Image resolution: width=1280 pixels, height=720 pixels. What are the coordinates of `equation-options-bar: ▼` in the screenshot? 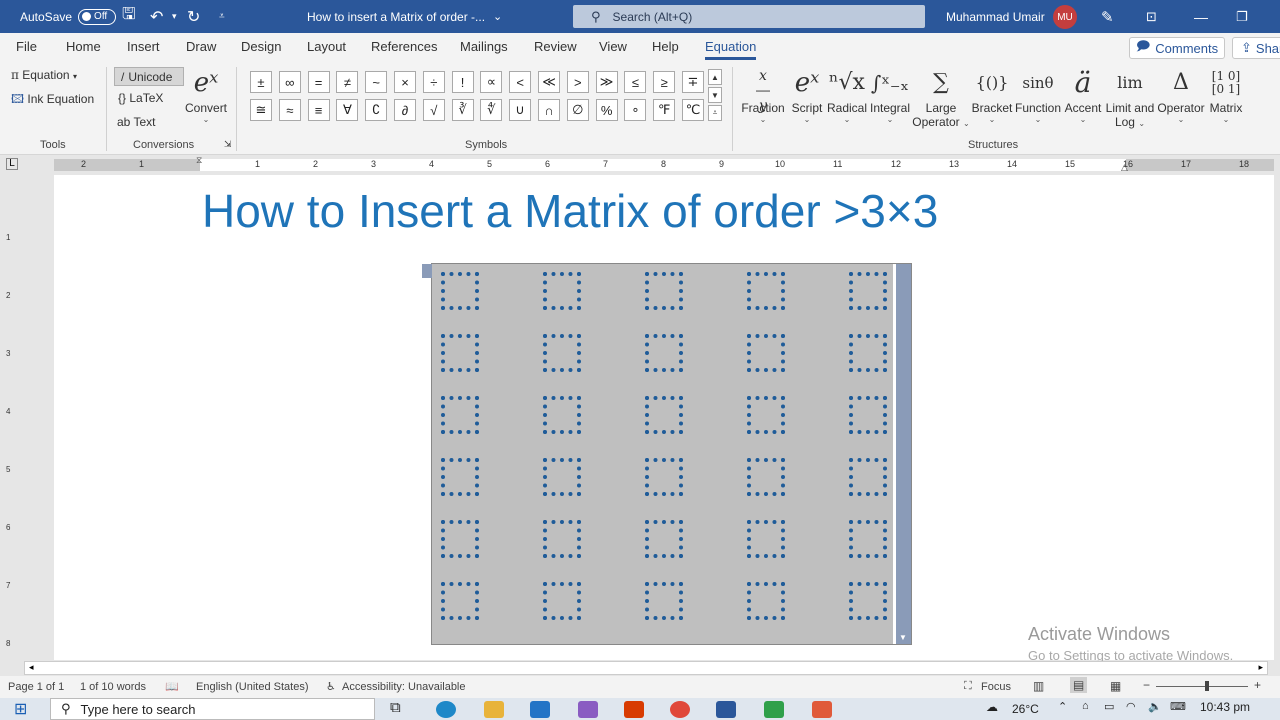 It's located at (902, 454).